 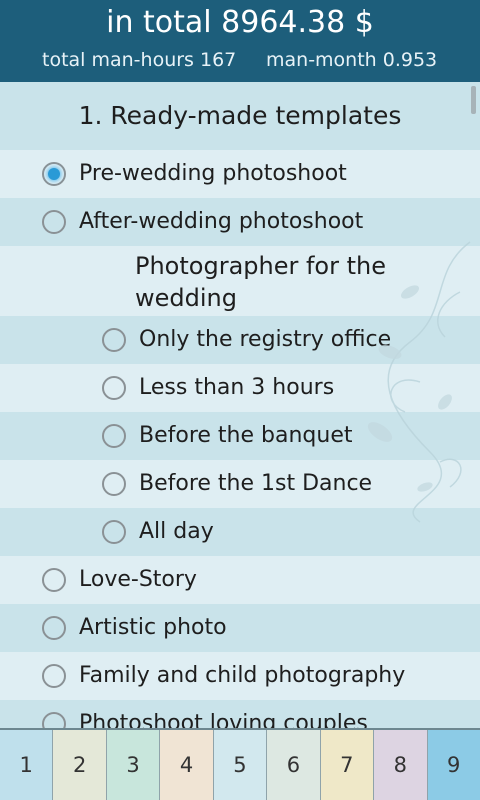 What do you see at coordinates (223, 719) in the screenshot?
I see `option-label: Photoshoot loving couples` at bounding box center [223, 719].